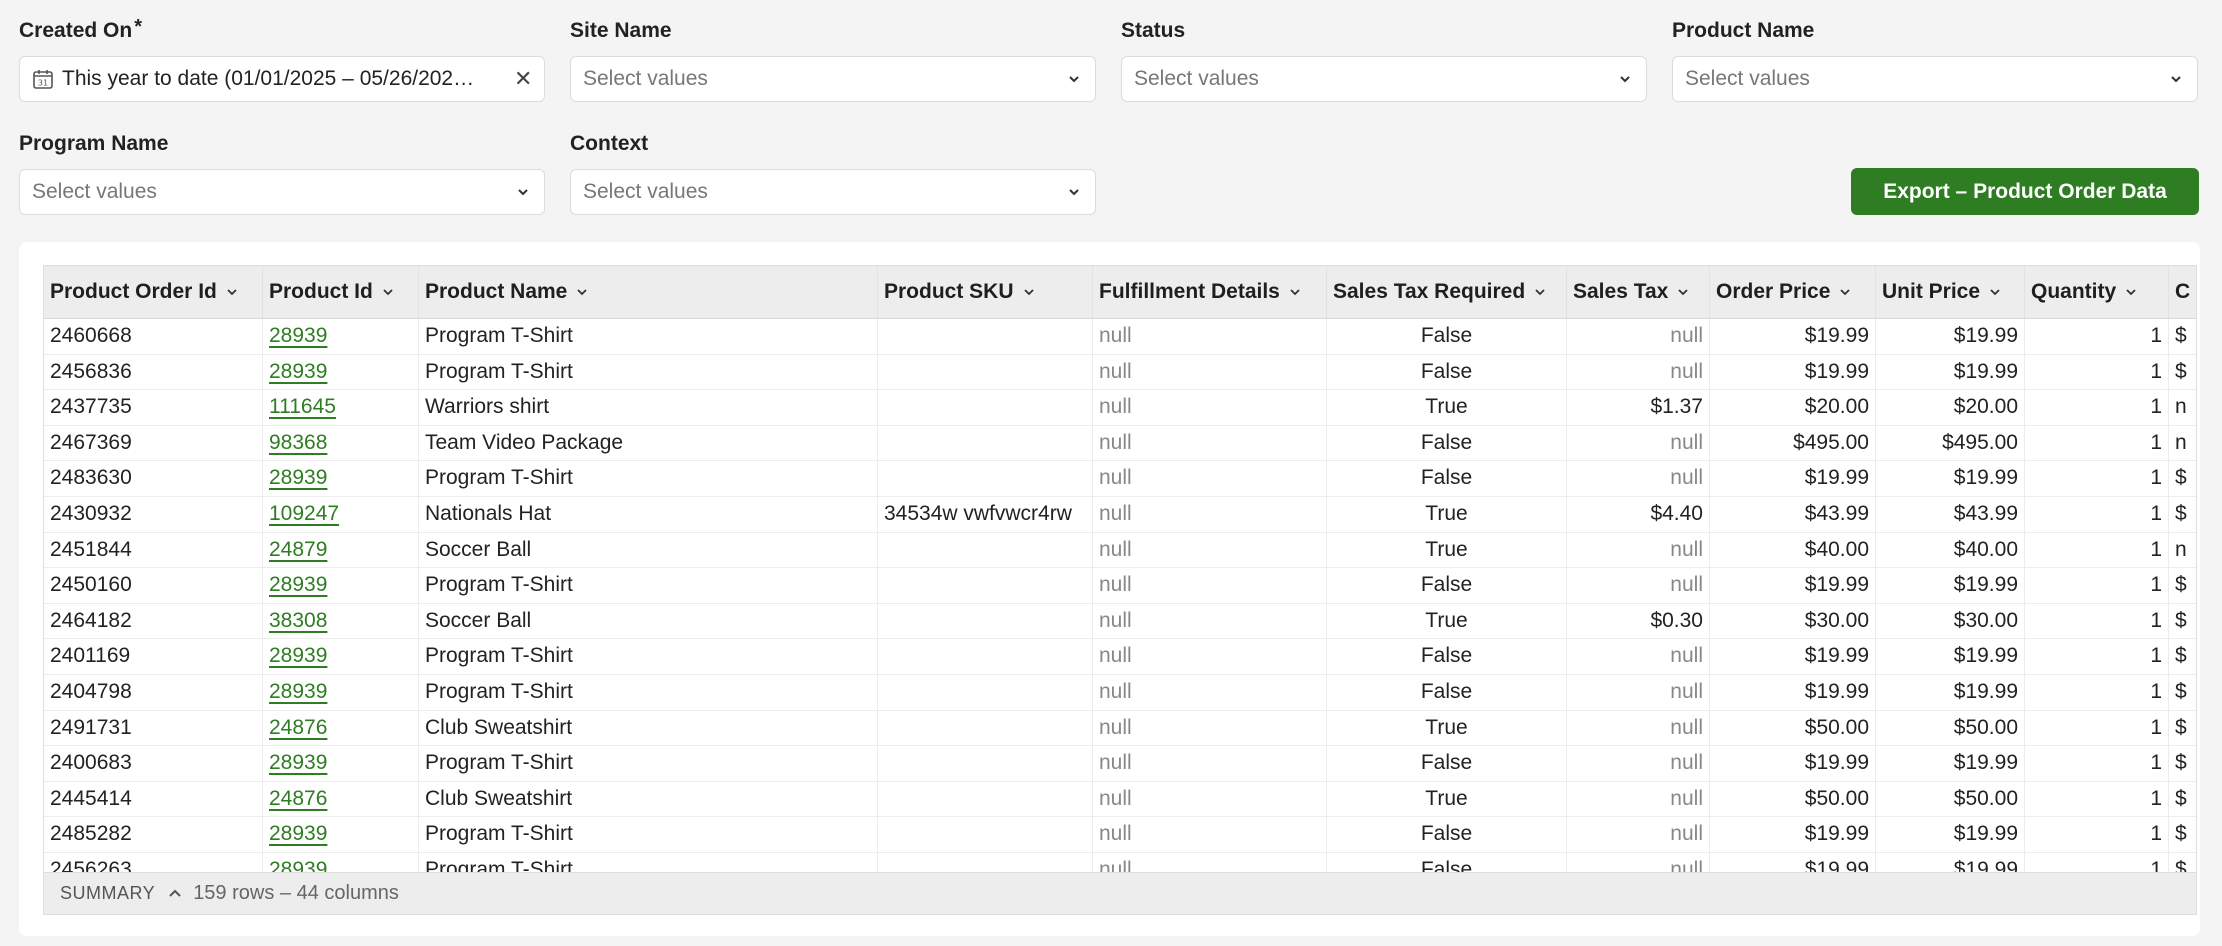 The width and height of the screenshot is (2222, 946). I want to click on program-name-select: Select values, so click(282, 192).